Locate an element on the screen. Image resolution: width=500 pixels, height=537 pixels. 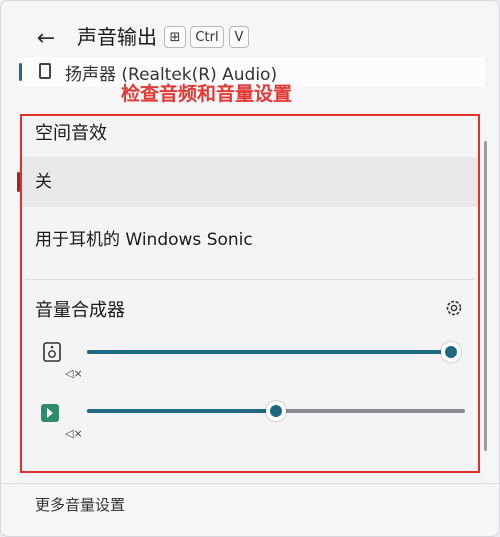
spatial-audio-title: 空间音效 is located at coordinates (71, 133).